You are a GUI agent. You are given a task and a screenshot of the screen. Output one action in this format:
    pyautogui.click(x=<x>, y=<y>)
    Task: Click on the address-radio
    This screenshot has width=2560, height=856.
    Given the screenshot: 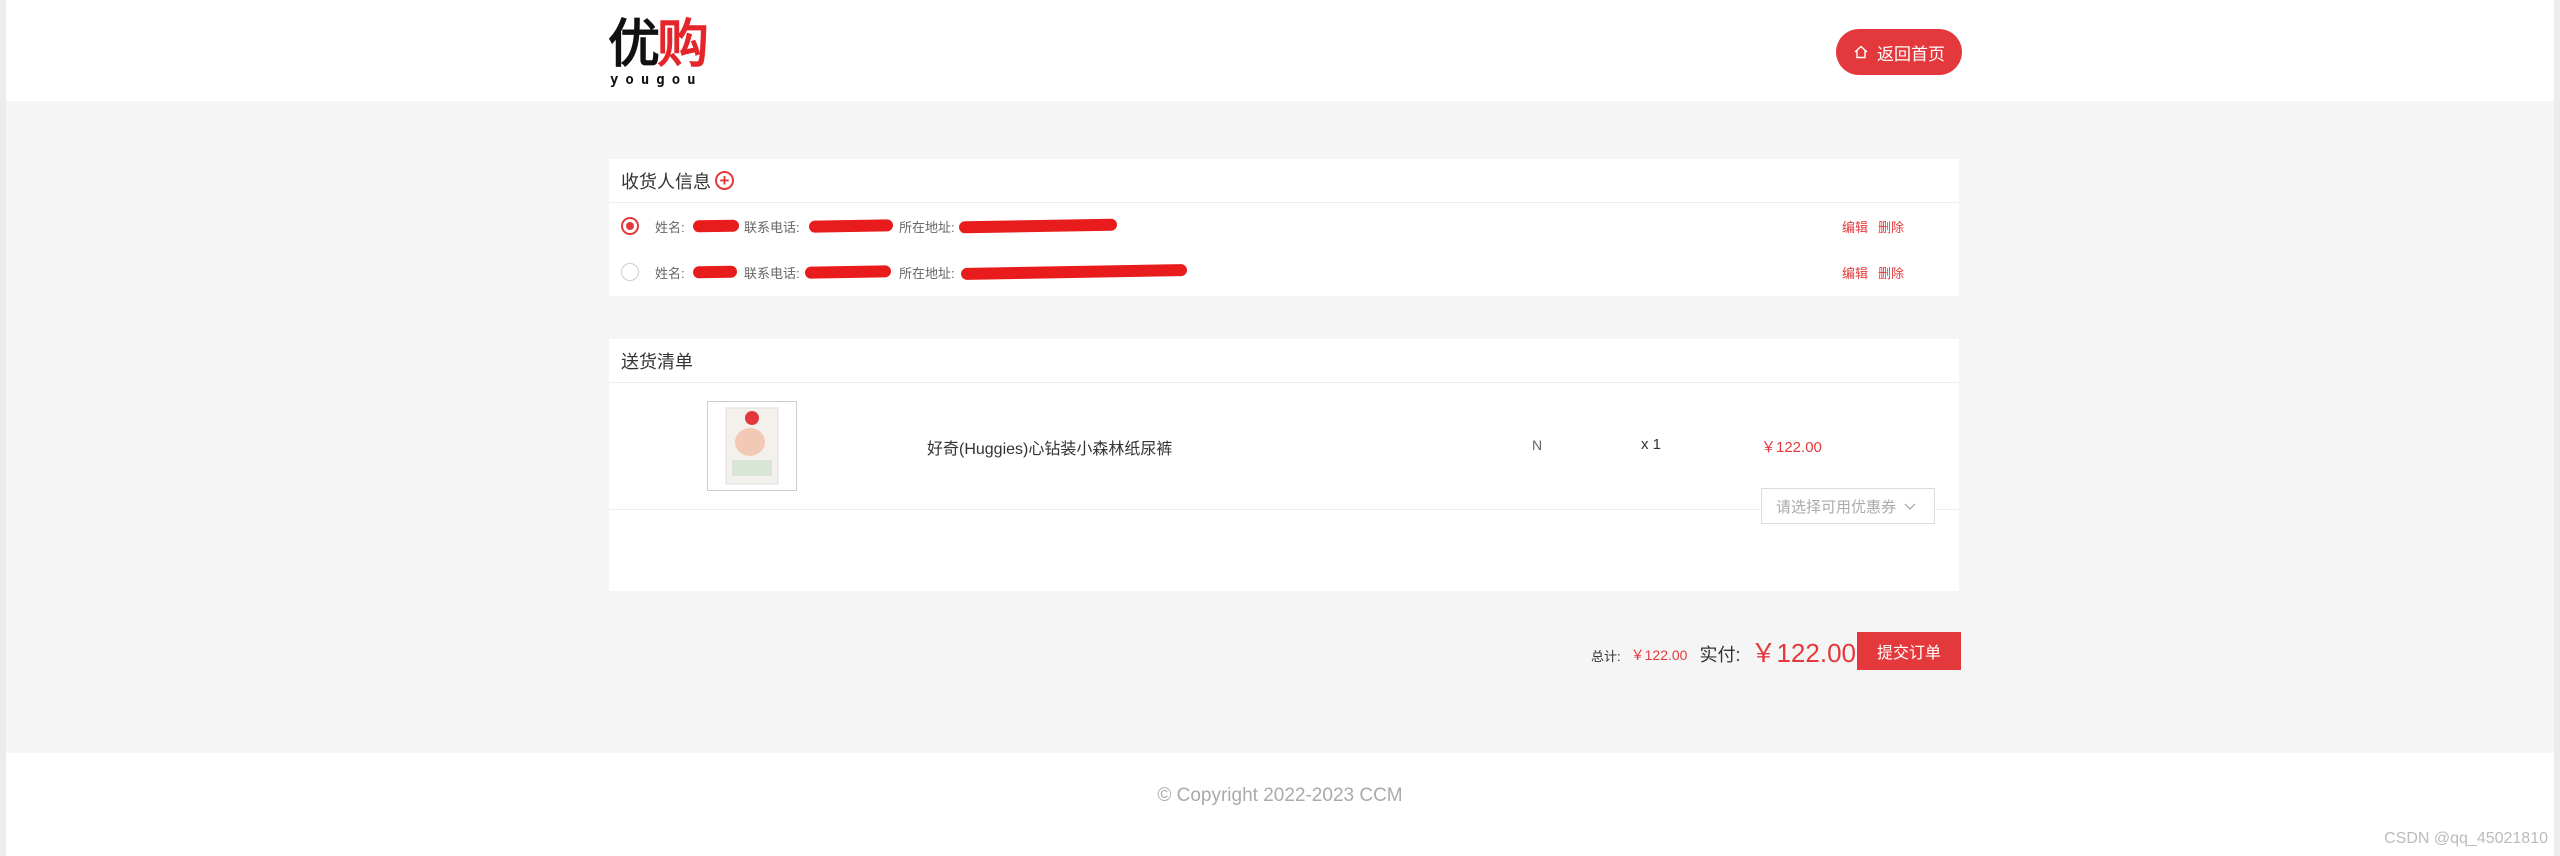 What is the action you would take?
    pyautogui.click(x=630, y=272)
    